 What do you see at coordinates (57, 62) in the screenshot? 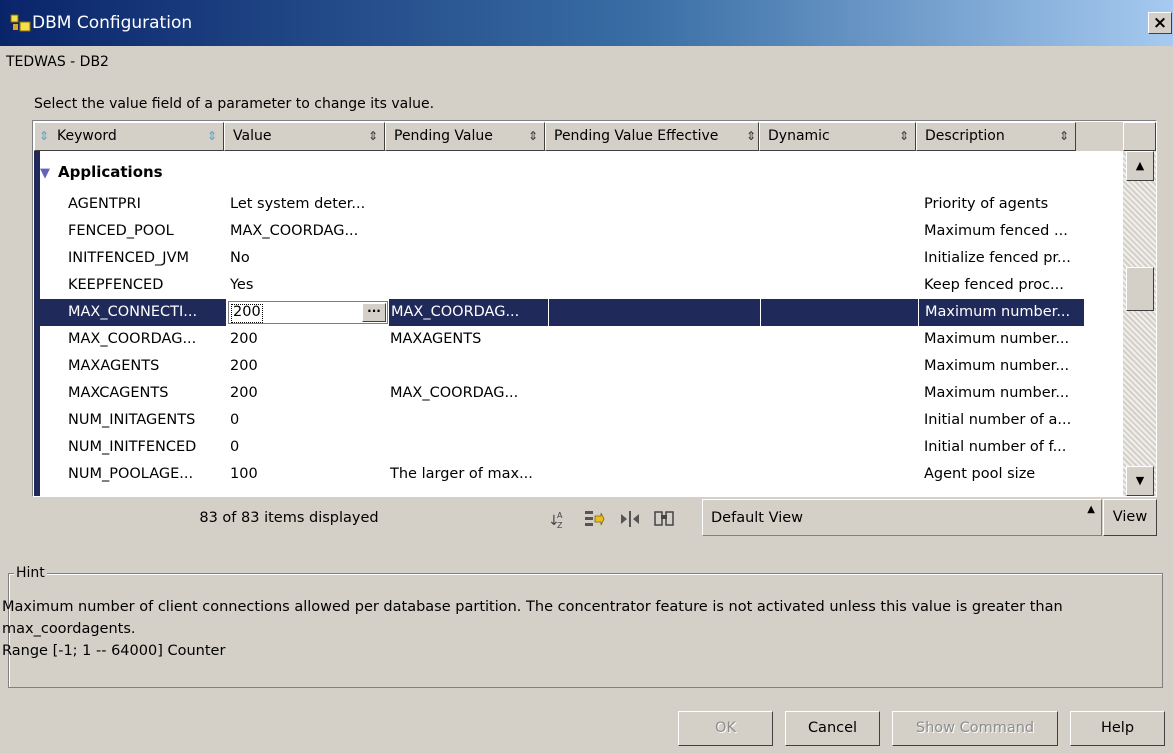
I see `database-label: TEDWAS - DB2` at bounding box center [57, 62].